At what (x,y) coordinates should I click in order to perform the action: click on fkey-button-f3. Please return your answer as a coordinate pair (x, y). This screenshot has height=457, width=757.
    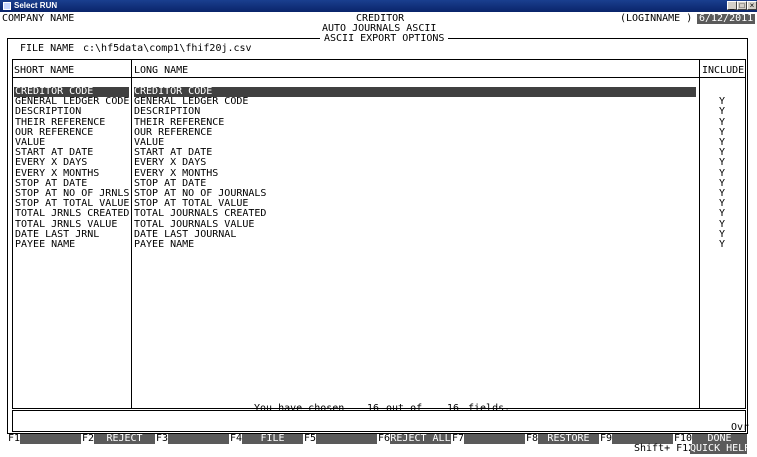
    Looking at the image, I should click on (198, 439).